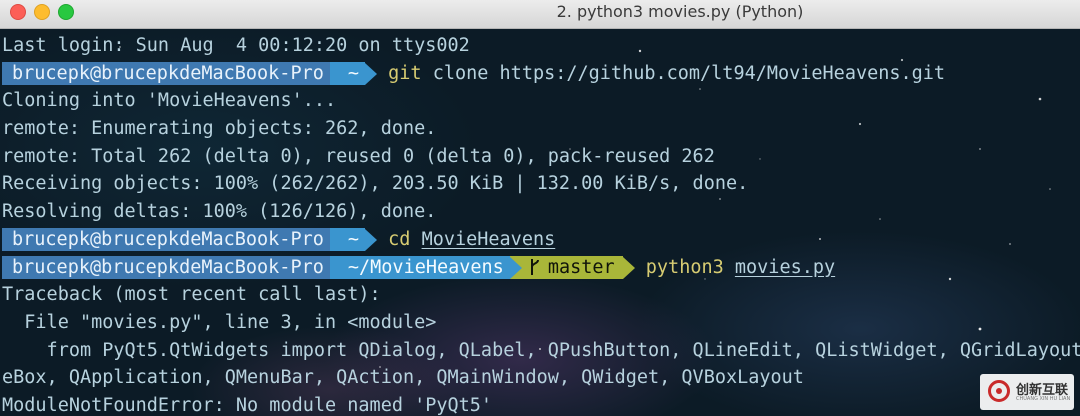 The width and height of the screenshot is (1080, 416). Describe the element at coordinates (405, 73) in the screenshot. I see `command: git` at that location.